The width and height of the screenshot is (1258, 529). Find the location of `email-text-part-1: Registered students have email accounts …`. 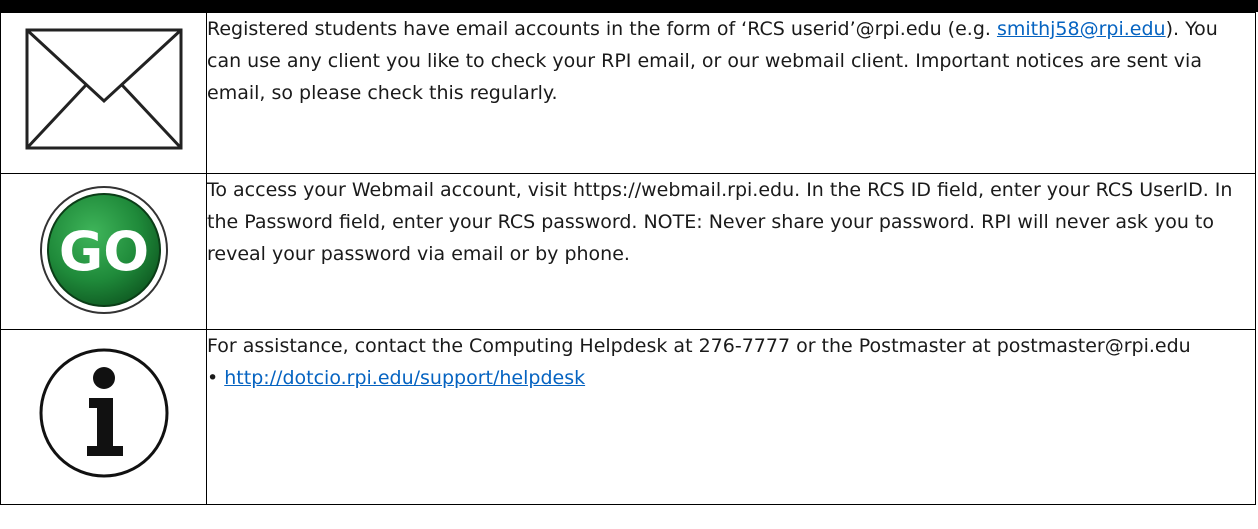

email-text-part-1: Registered students have email accounts … is located at coordinates (602, 29).